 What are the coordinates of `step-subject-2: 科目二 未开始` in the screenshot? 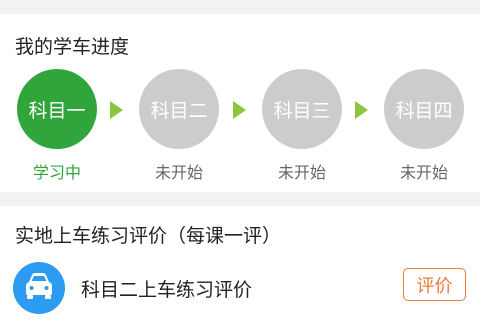 It's located at (179, 126).